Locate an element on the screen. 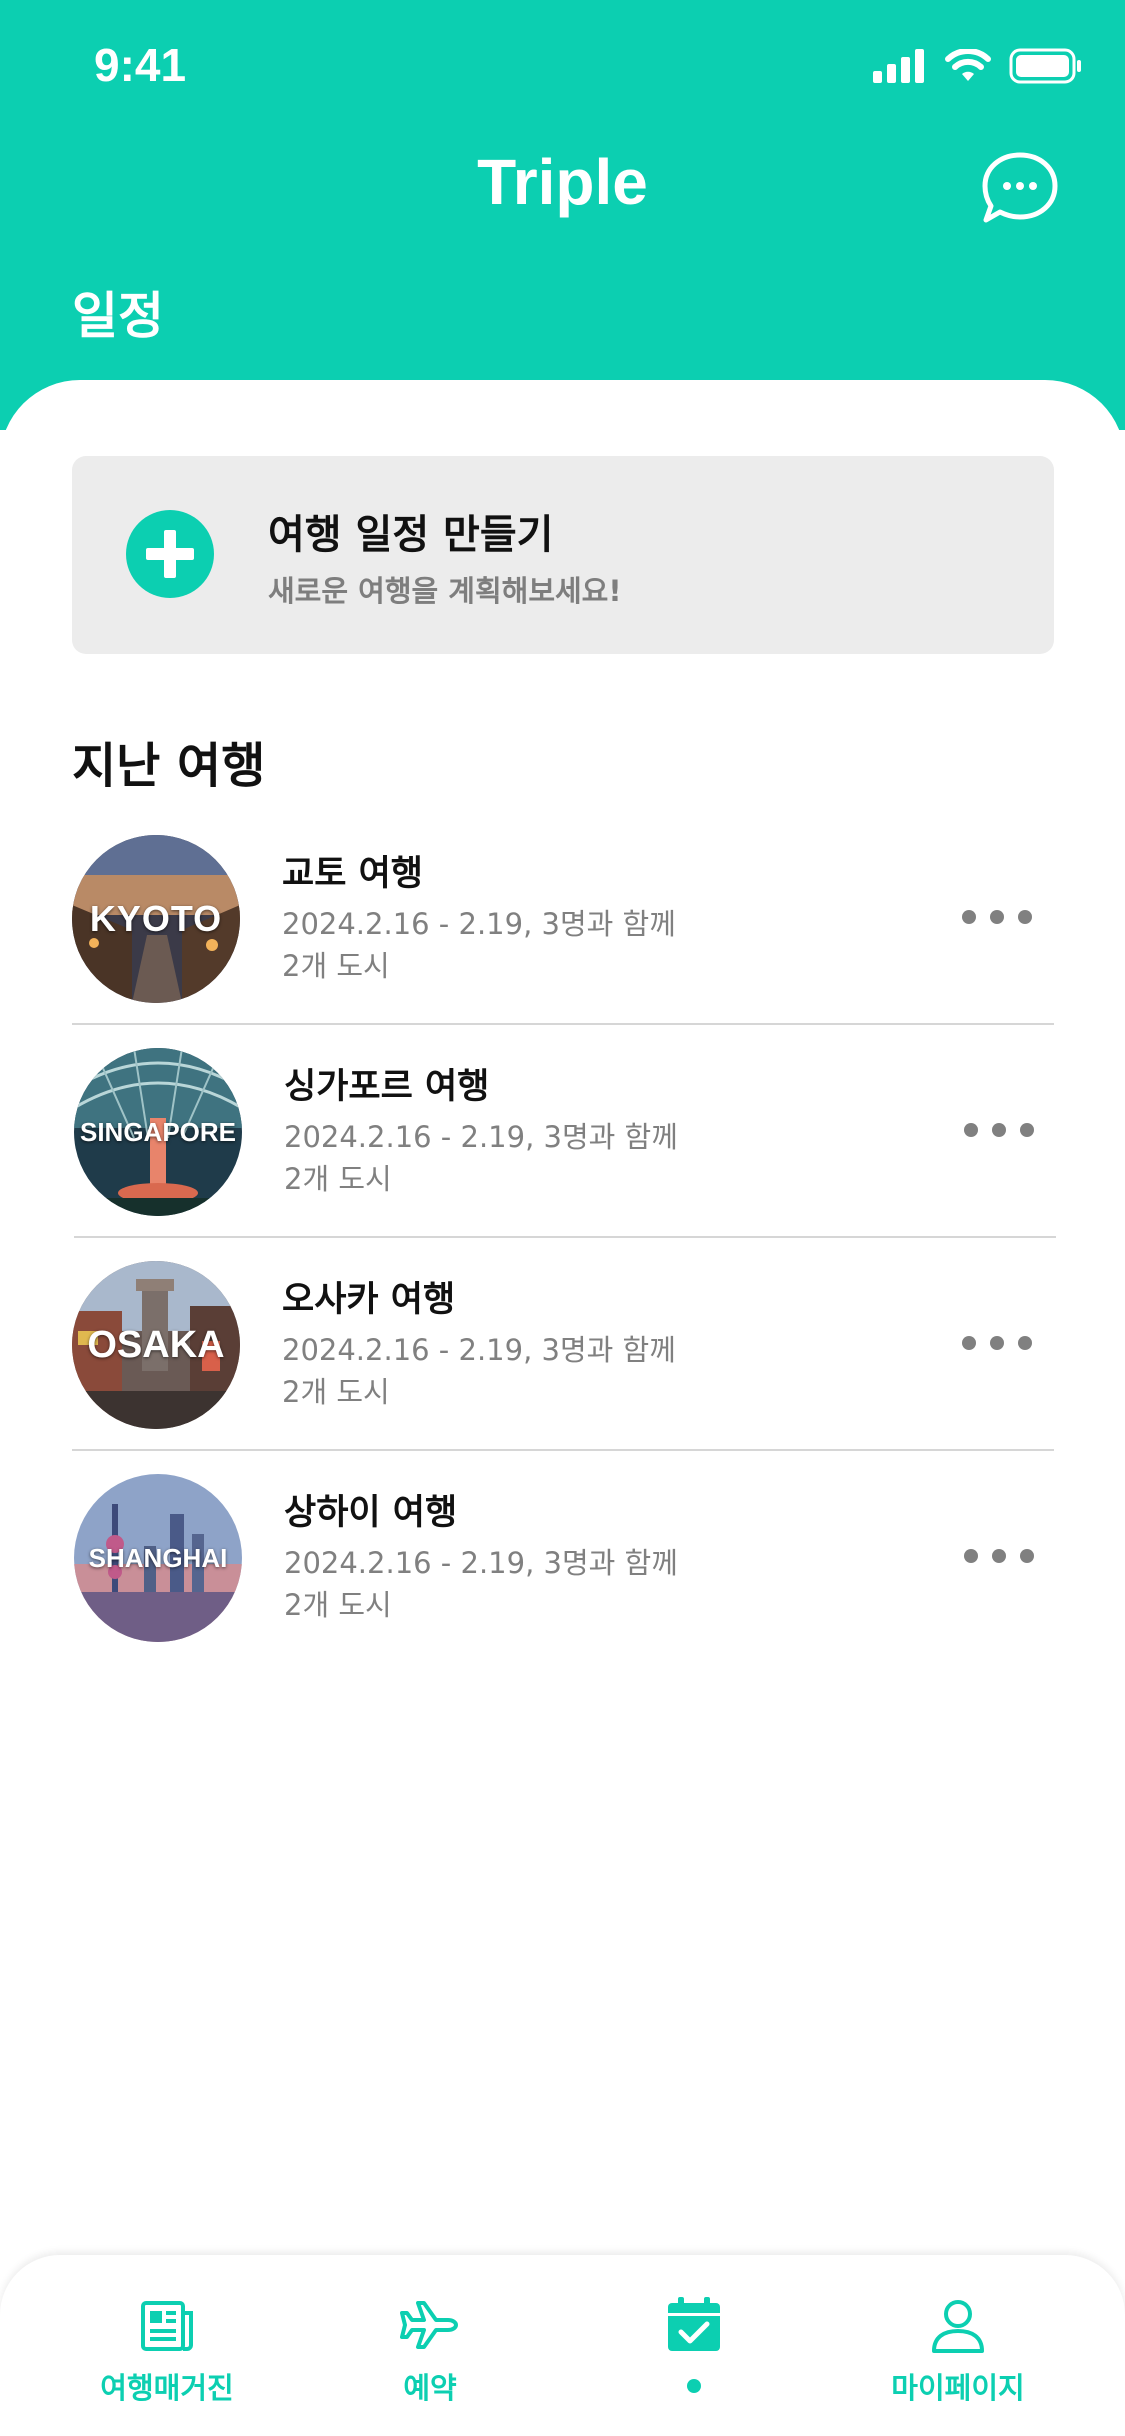 The height and width of the screenshot is (2436, 1125). thumbnail-label: KYOTO is located at coordinates (156, 918).